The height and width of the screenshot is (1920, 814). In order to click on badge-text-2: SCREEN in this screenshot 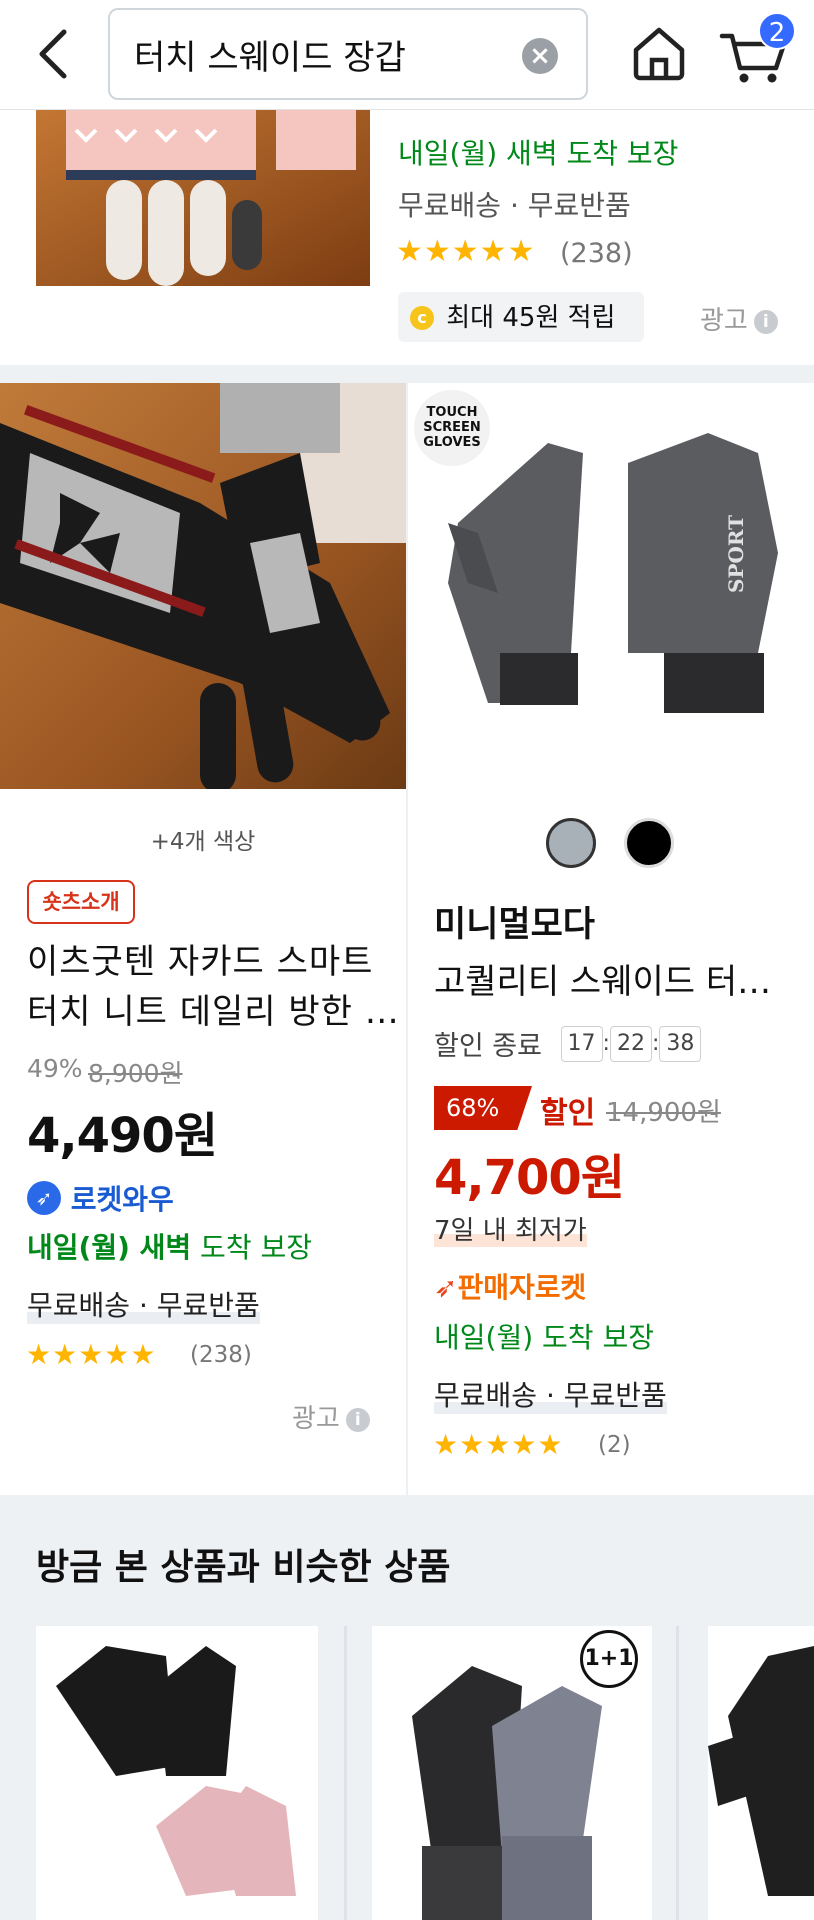, I will do `click(452, 427)`.